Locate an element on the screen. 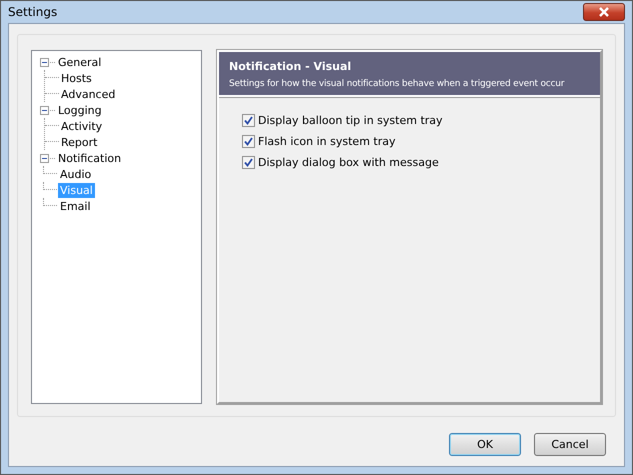 Image resolution: width=633 pixels, height=475 pixels. tree-item: Advanced is located at coordinates (88, 94).